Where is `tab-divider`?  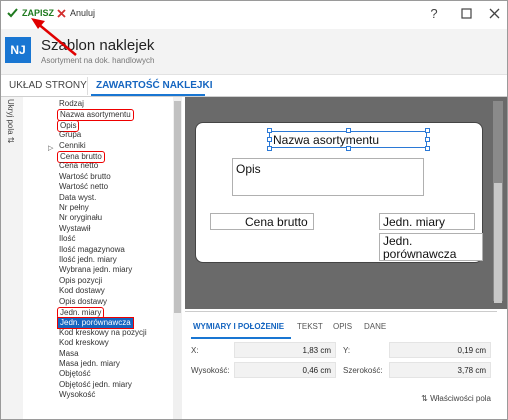
tab-divider is located at coordinates (87, 86).